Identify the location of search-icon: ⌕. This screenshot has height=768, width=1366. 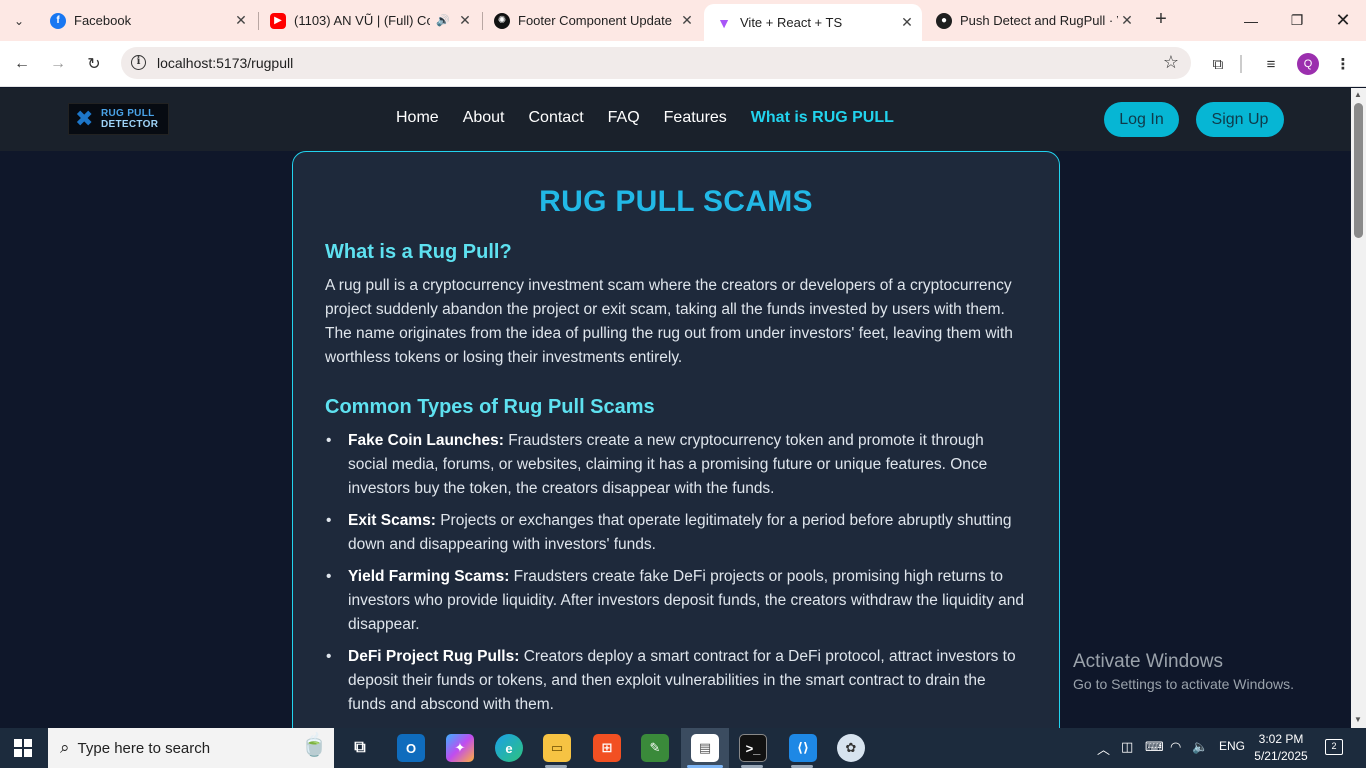
(65, 747).